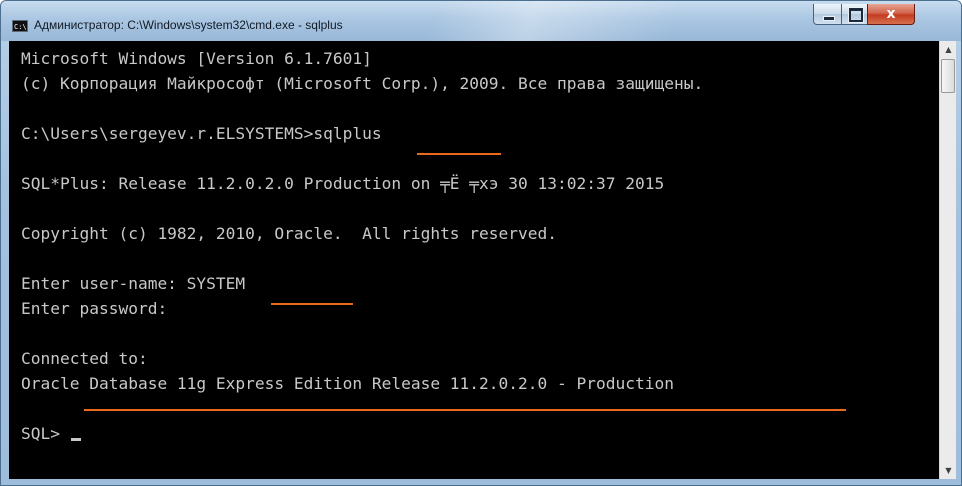 This screenshot has height=486, width=962. I want to click on minimize-button, so click(827, 14).